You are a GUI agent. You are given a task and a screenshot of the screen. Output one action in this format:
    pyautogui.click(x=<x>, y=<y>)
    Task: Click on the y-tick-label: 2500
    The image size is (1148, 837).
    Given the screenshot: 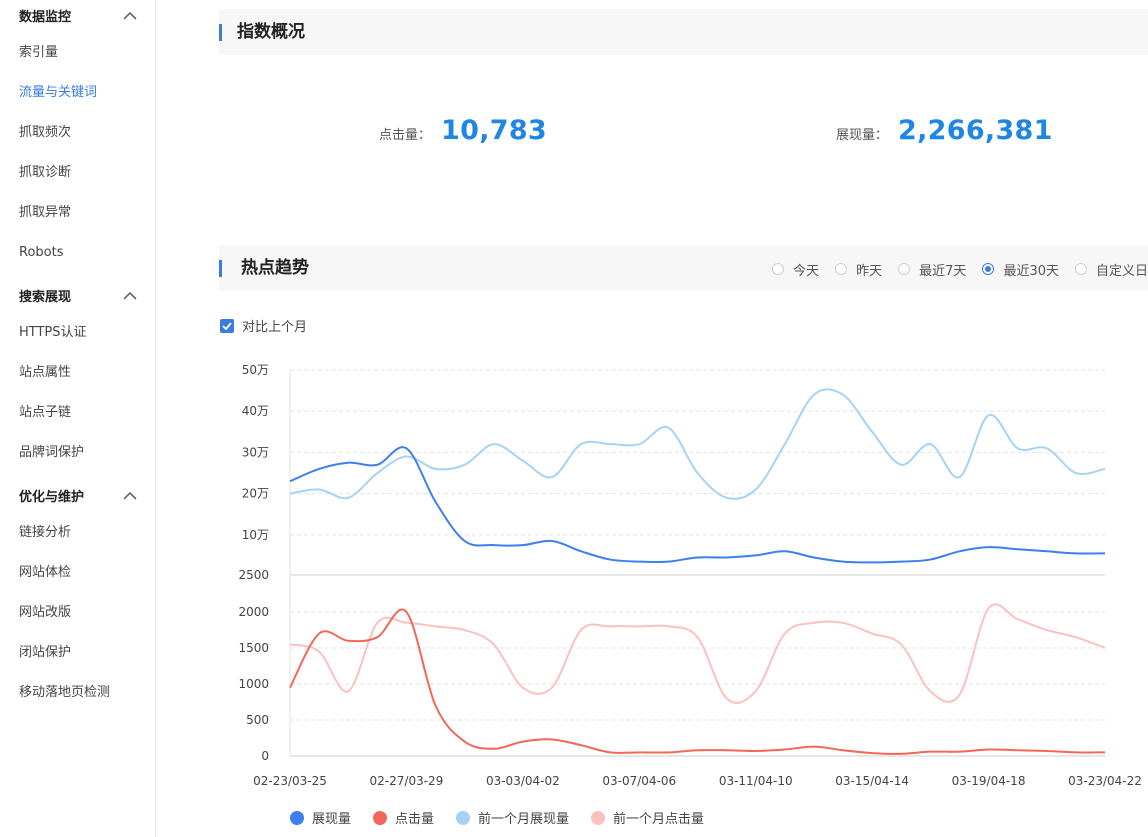 What is the action you would take?
    pyautogui.click(x=253, y=575)
    